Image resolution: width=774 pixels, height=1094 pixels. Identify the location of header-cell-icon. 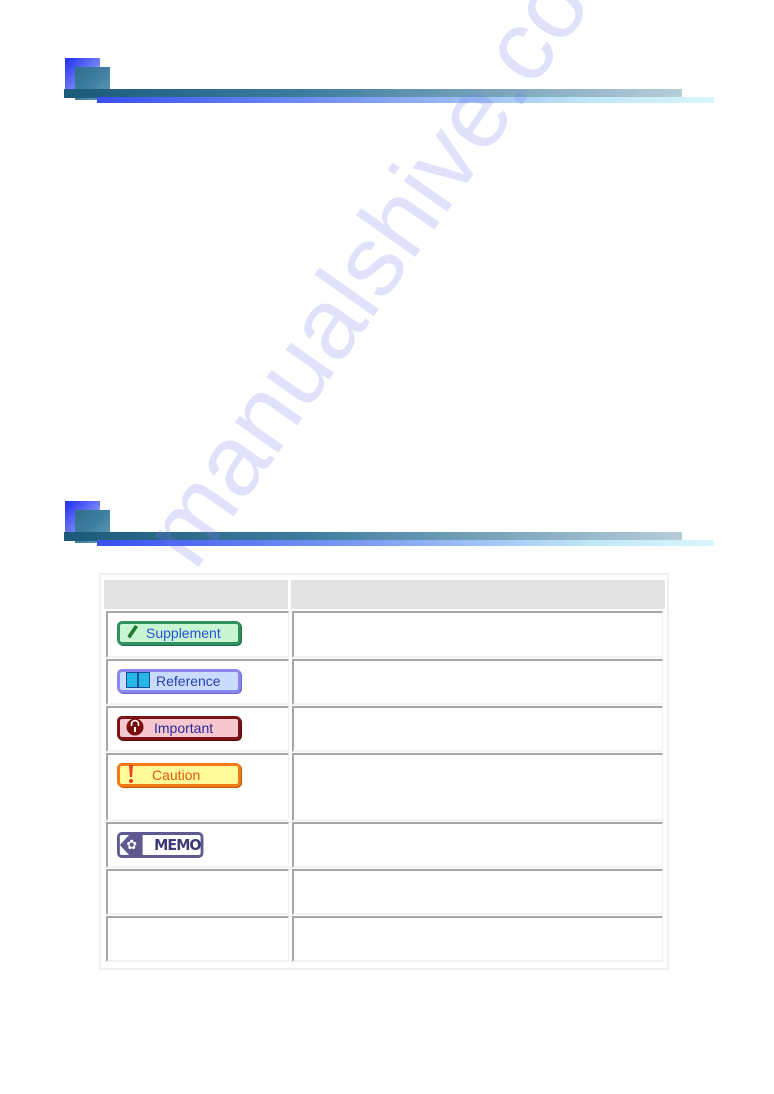
(196, 594).